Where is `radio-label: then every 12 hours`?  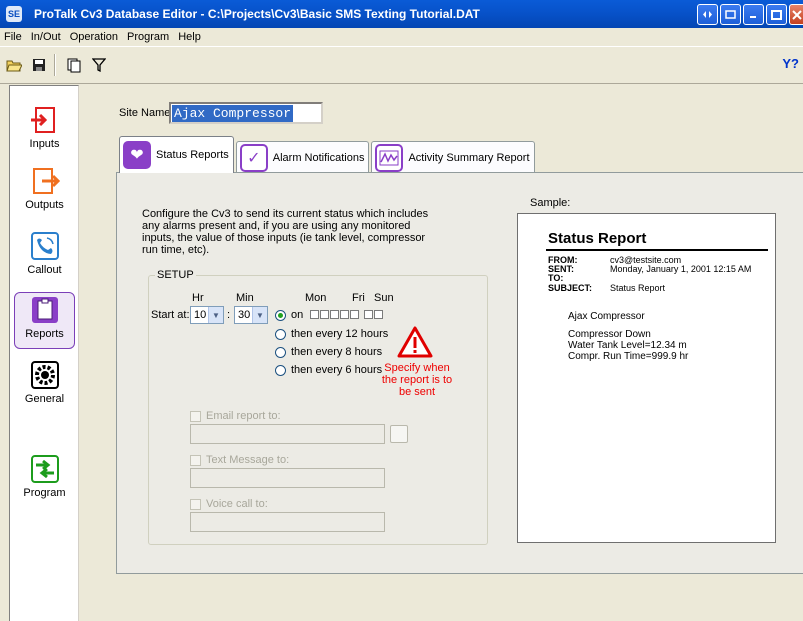
radio-label: then every 12 hours is located at coordinates (340, 334).